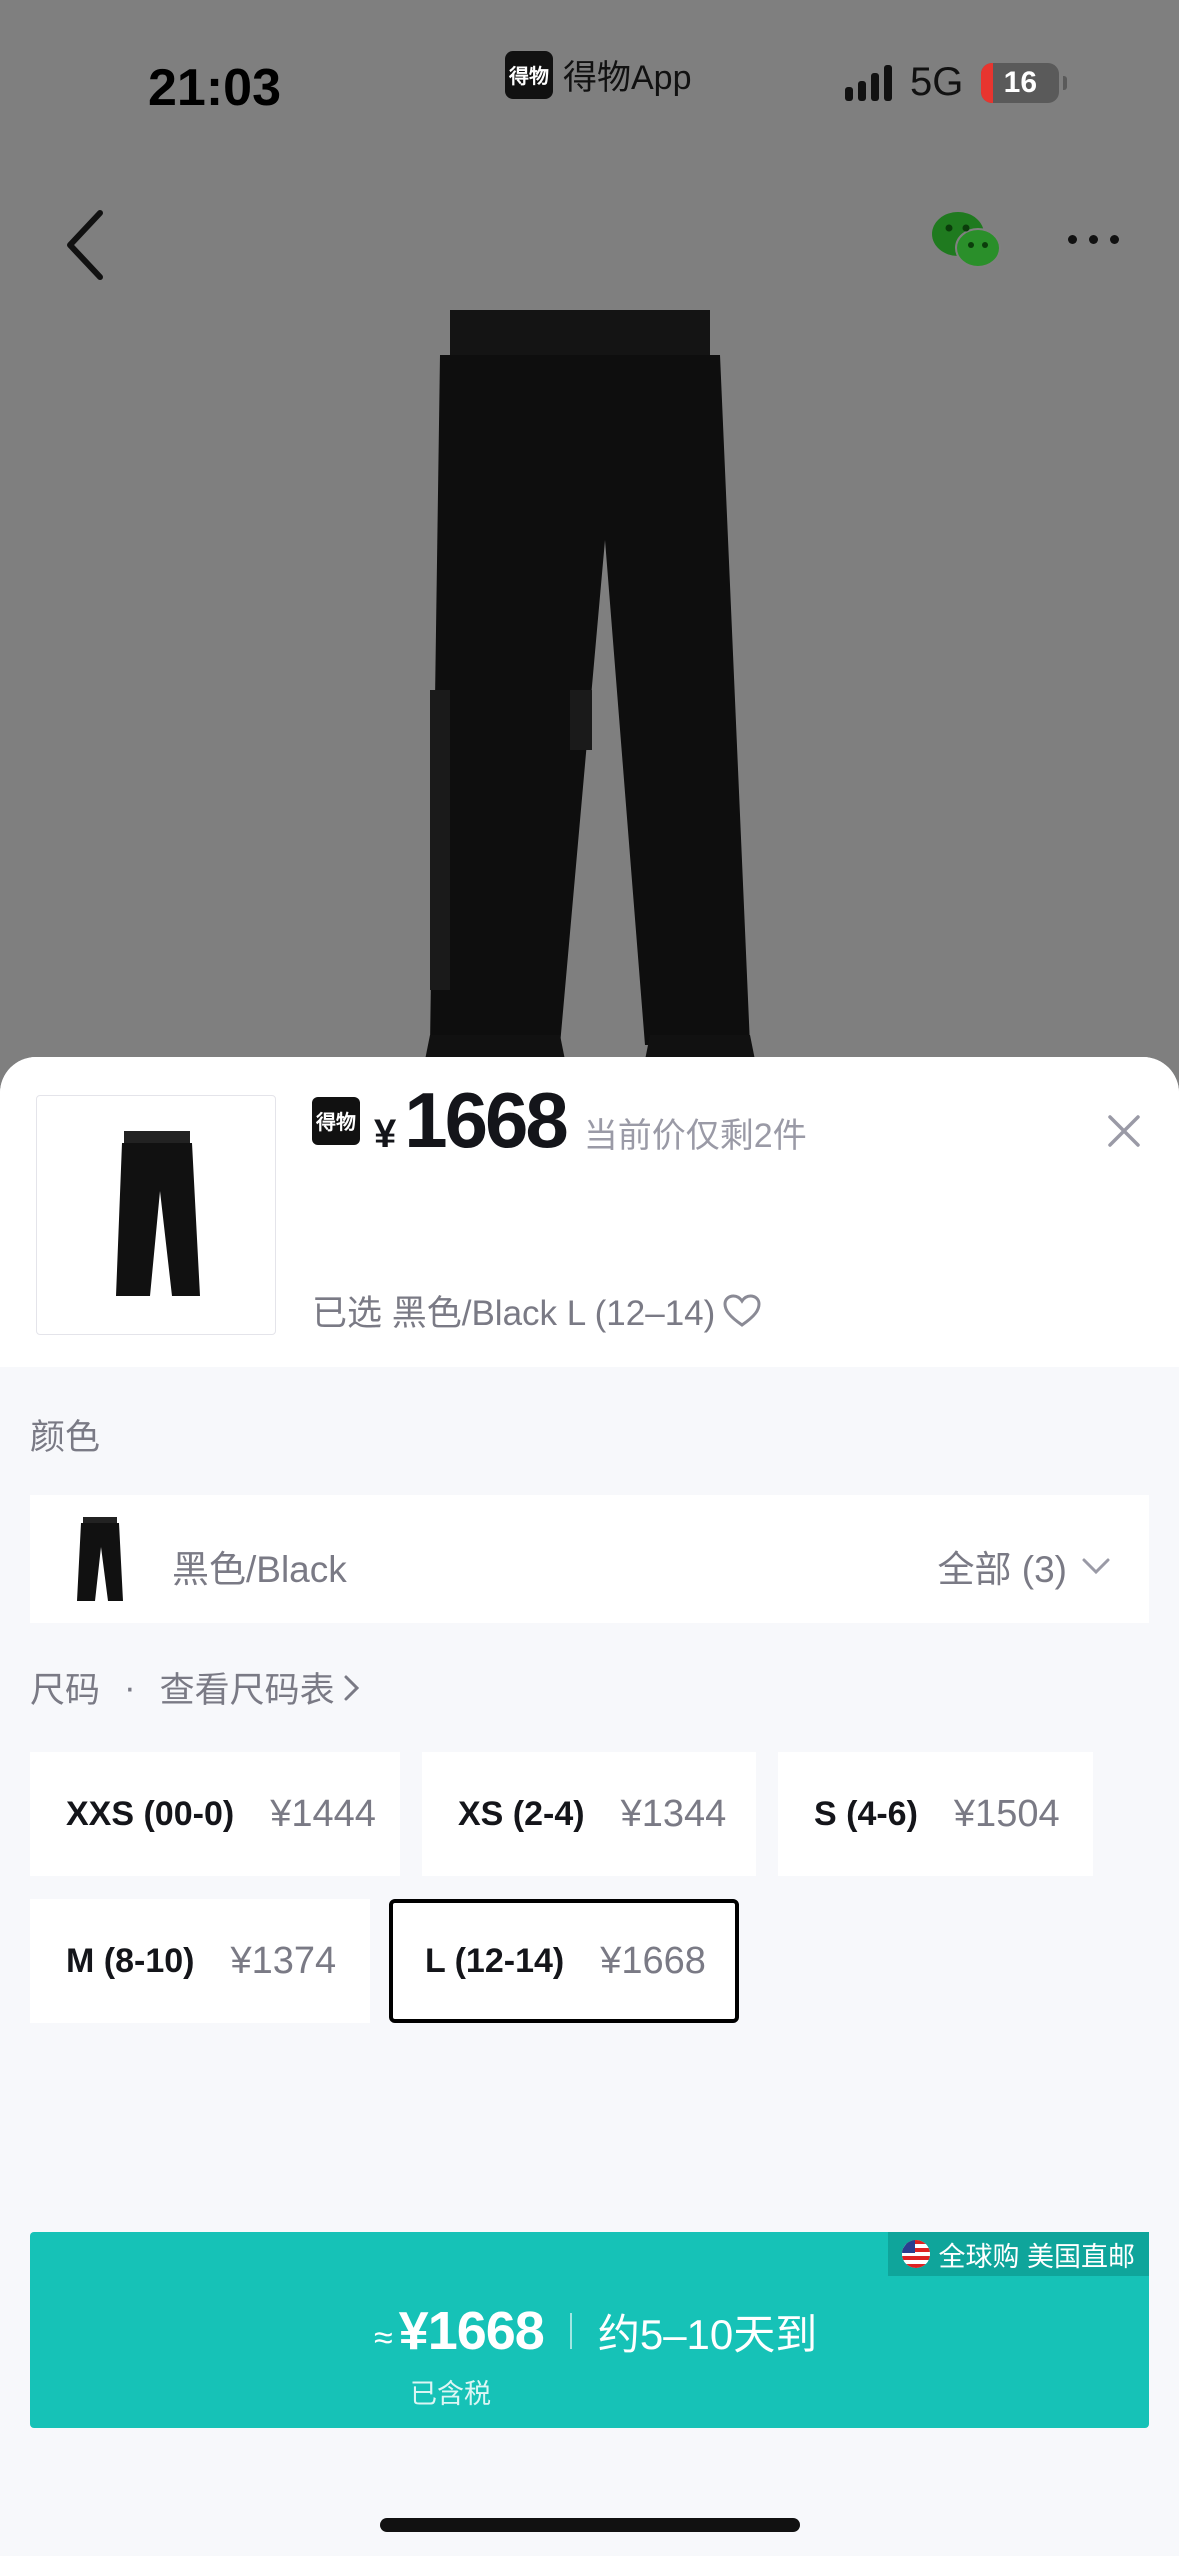 The image size is (1179, 2556). I want to click on selected-summary: 已选 黑色/Black L (12–14), so click(536, 1310).